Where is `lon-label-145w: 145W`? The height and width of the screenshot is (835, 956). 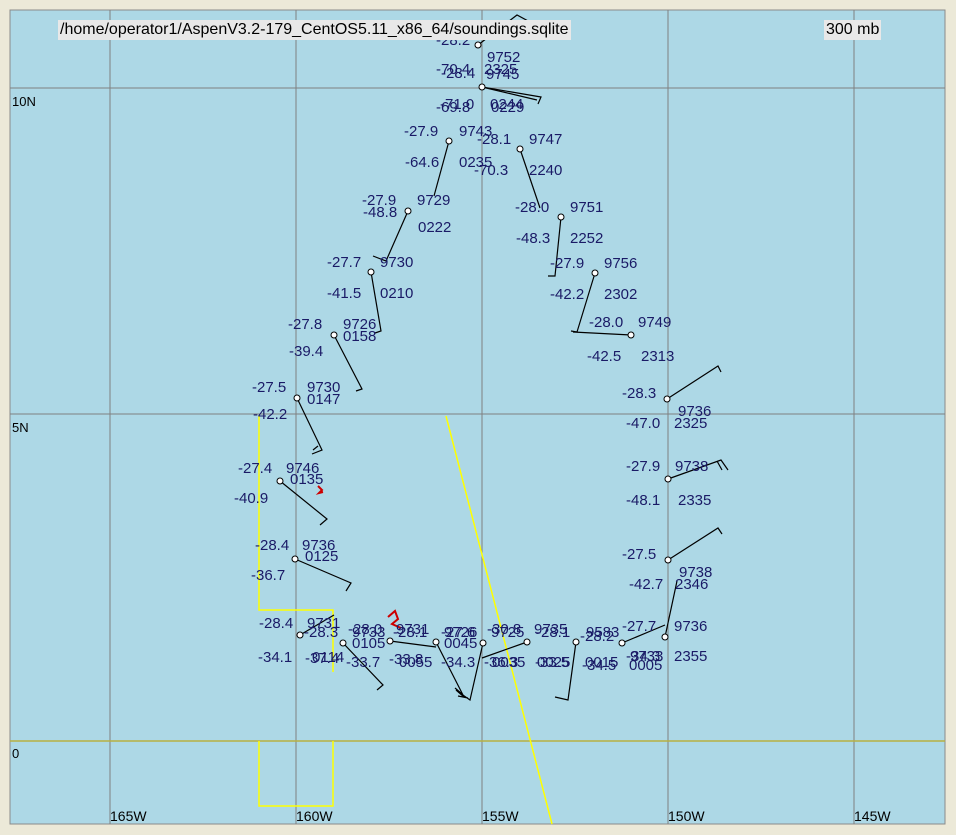
lon-label-145w: 145W is located at coordinates (872, 816).